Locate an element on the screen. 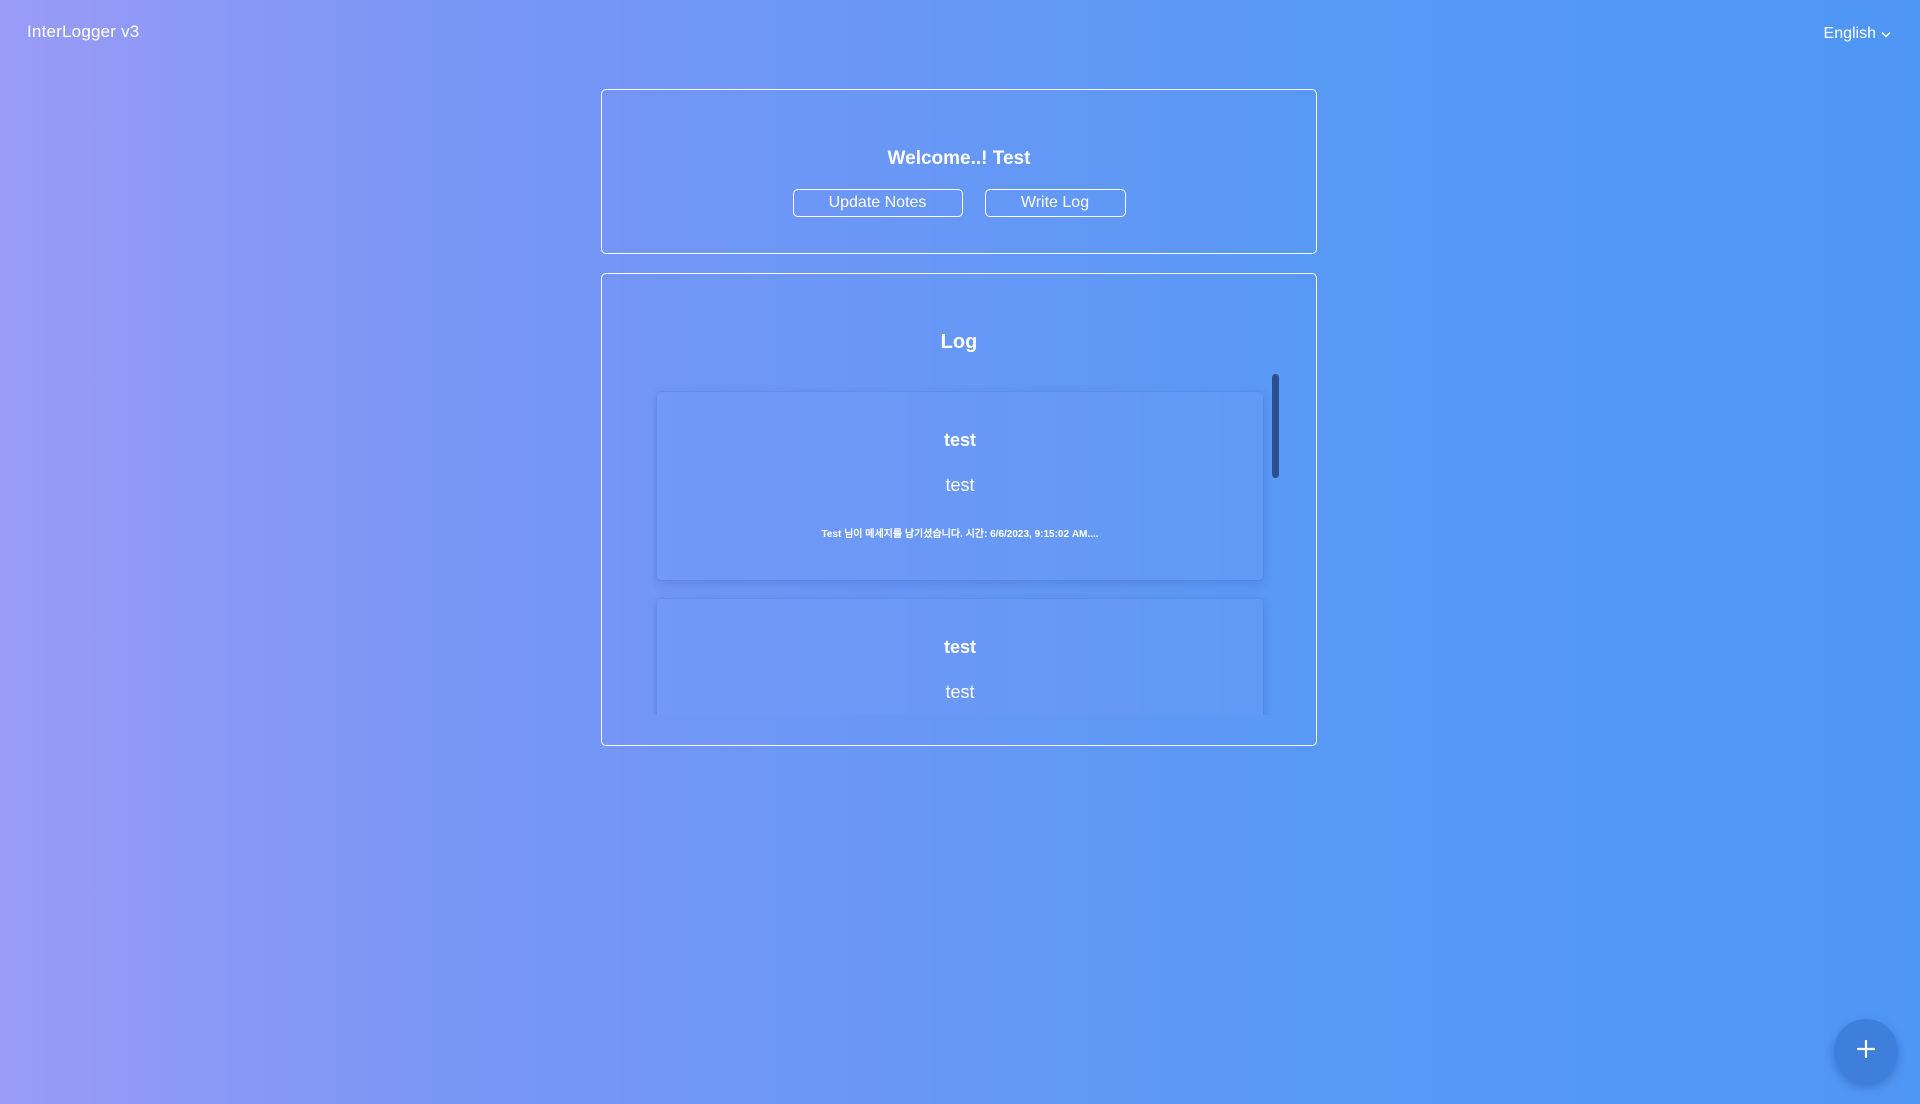 Image resolution: width=1920 pixels, height=1104 pixels. language-label: English is located at coordinates (1849, 33).